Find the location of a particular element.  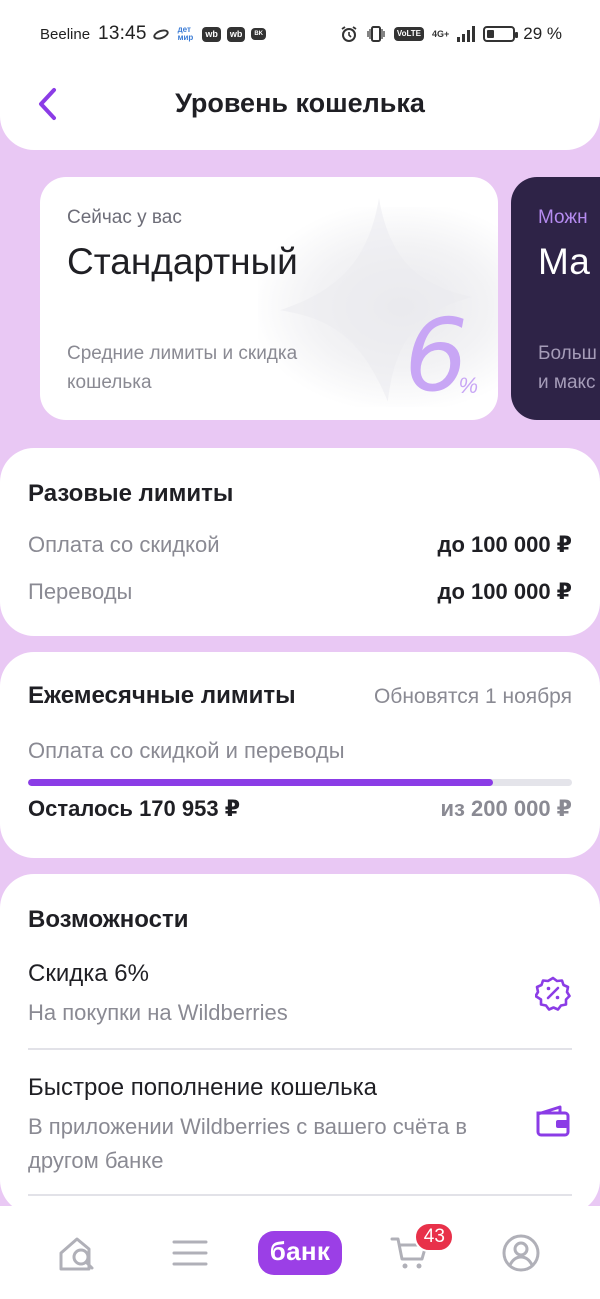

bank-button: банк is located at coordinates (300, 1252).